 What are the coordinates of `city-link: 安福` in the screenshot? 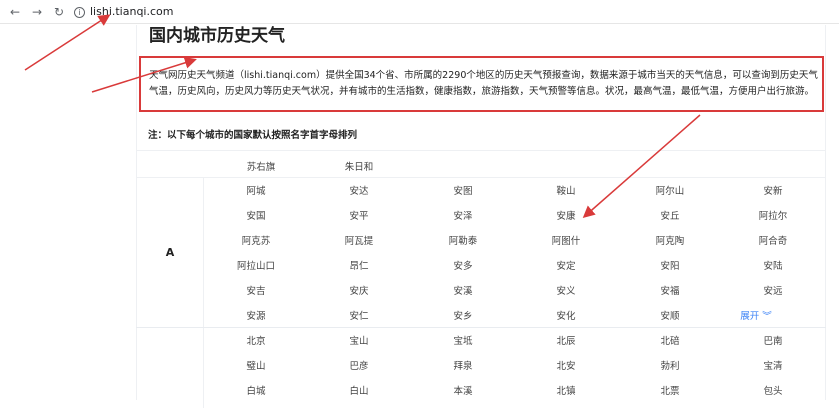 It's located at (670, 290).